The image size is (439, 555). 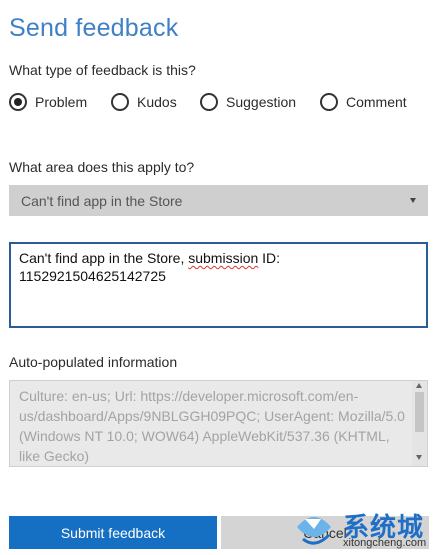 I want to click on submit-feedback-button: Submit feedback, so click(x=113, y=532).